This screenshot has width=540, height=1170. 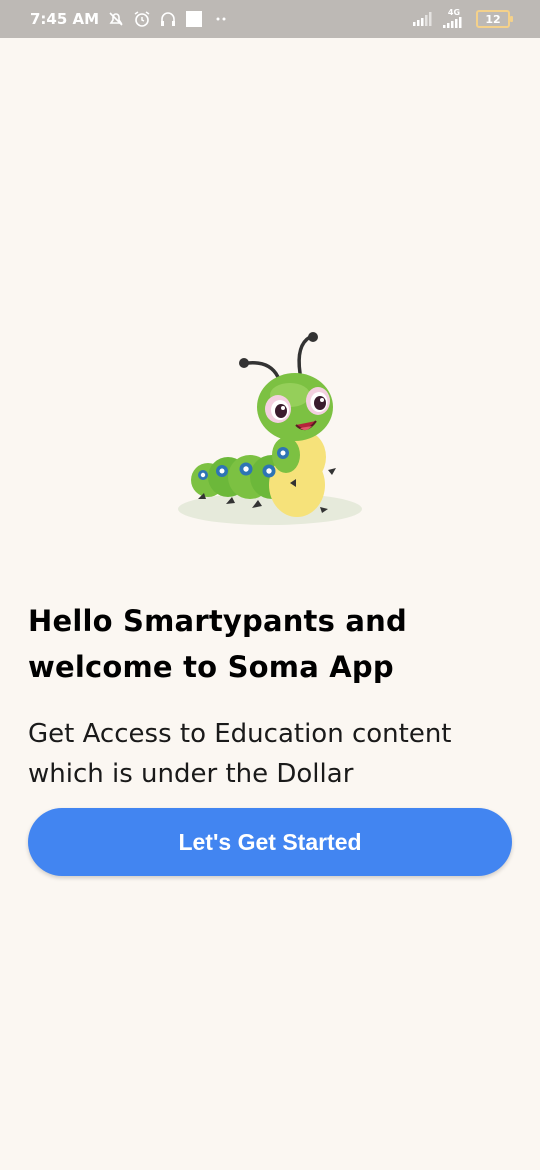 I want to click on more-dots-icon, so click(x=221, y=19).